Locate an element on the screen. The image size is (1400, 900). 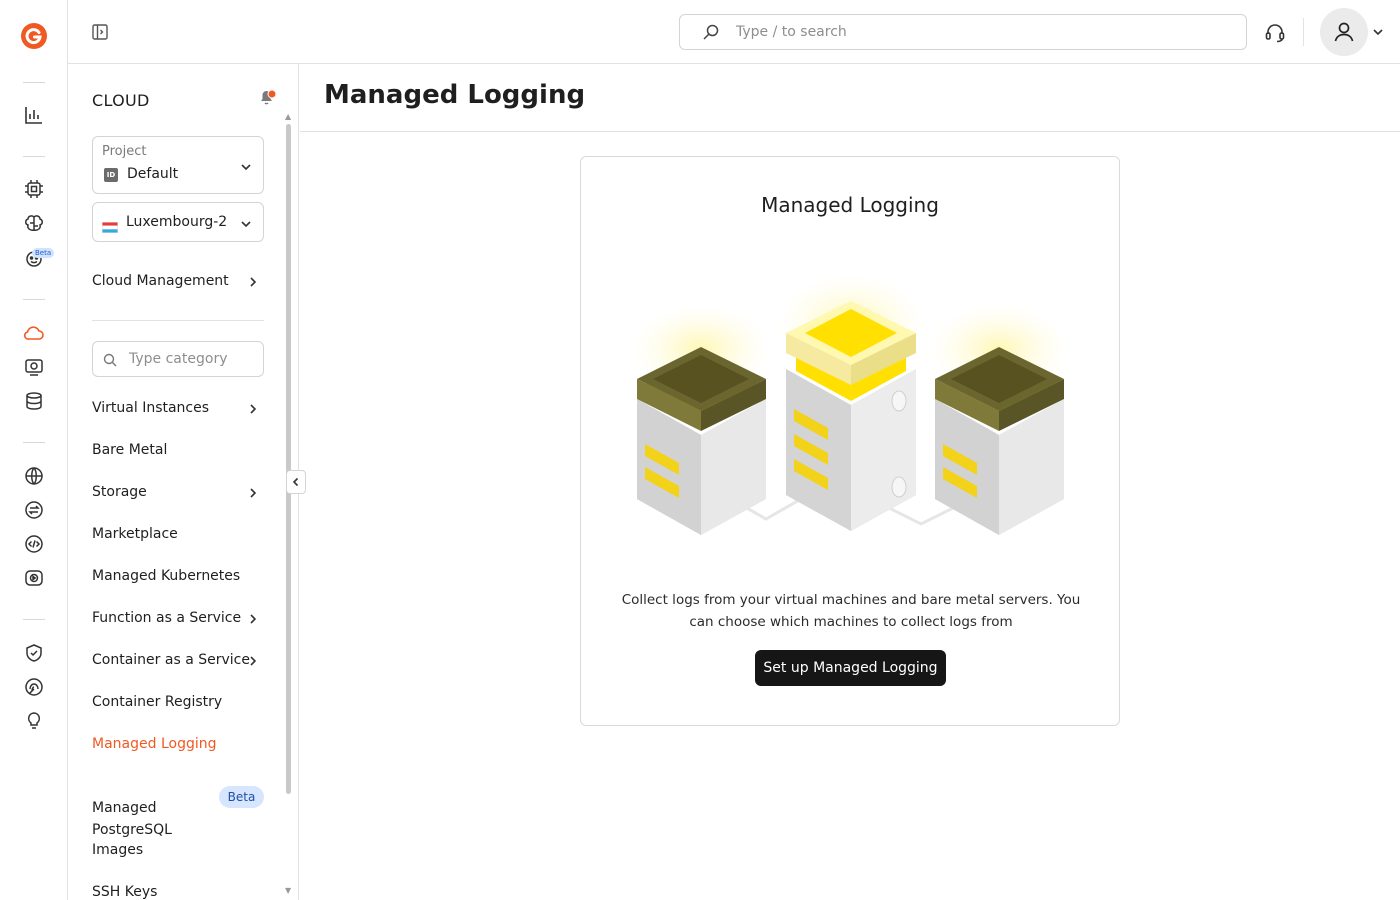
database-icon is located at coordinates (34, 401).